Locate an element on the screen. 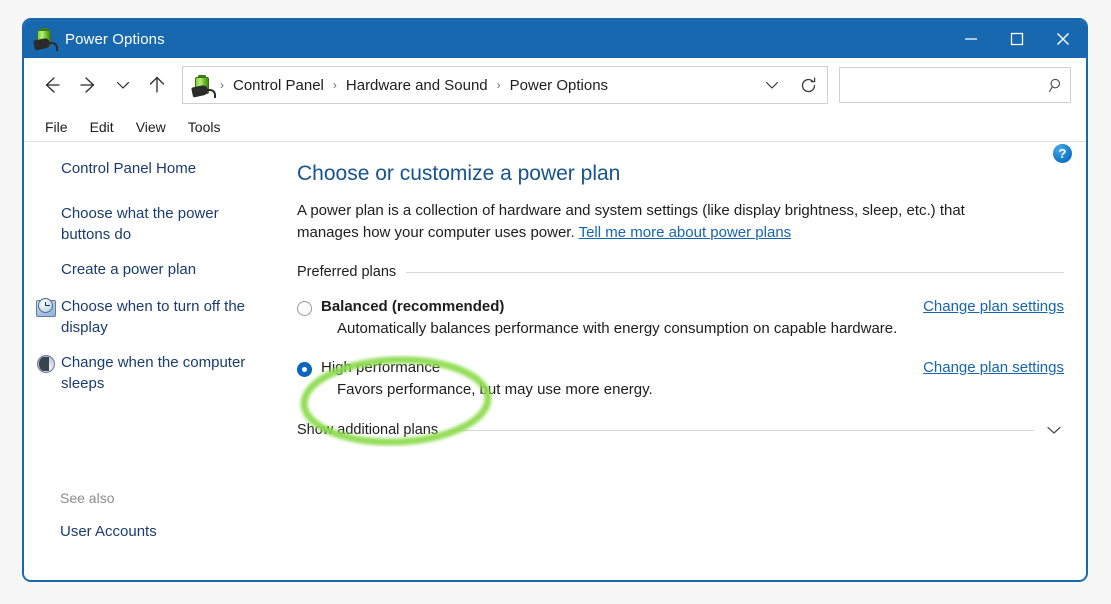 This screenshot has width=1111, height=604. sidebar-item-label: Change when the computer sleeps is located at coordinates (153, 373).